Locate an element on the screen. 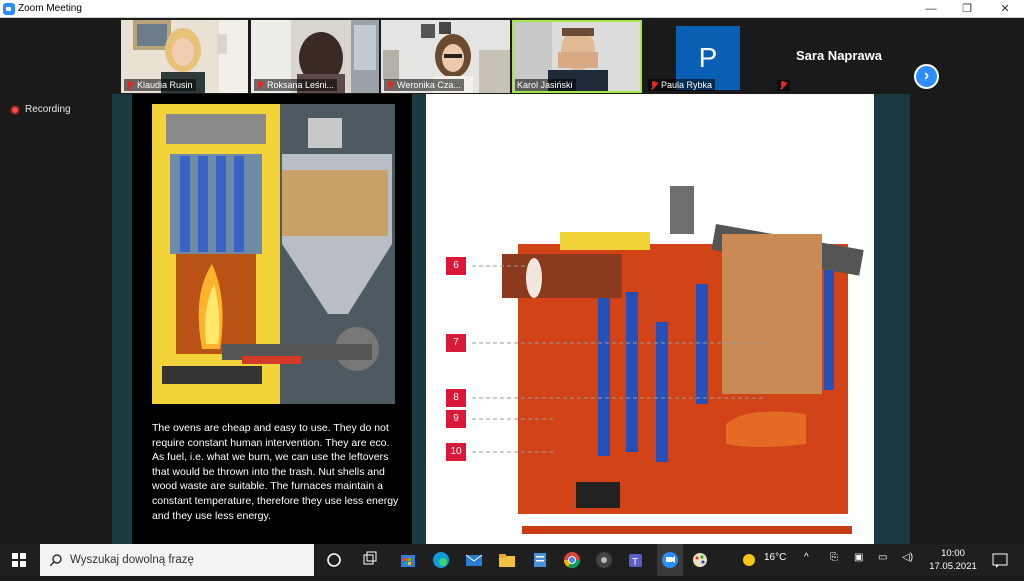 This screenshot has width=1024, height=581. zoom-app-icon is located at coordinates (9, 9).